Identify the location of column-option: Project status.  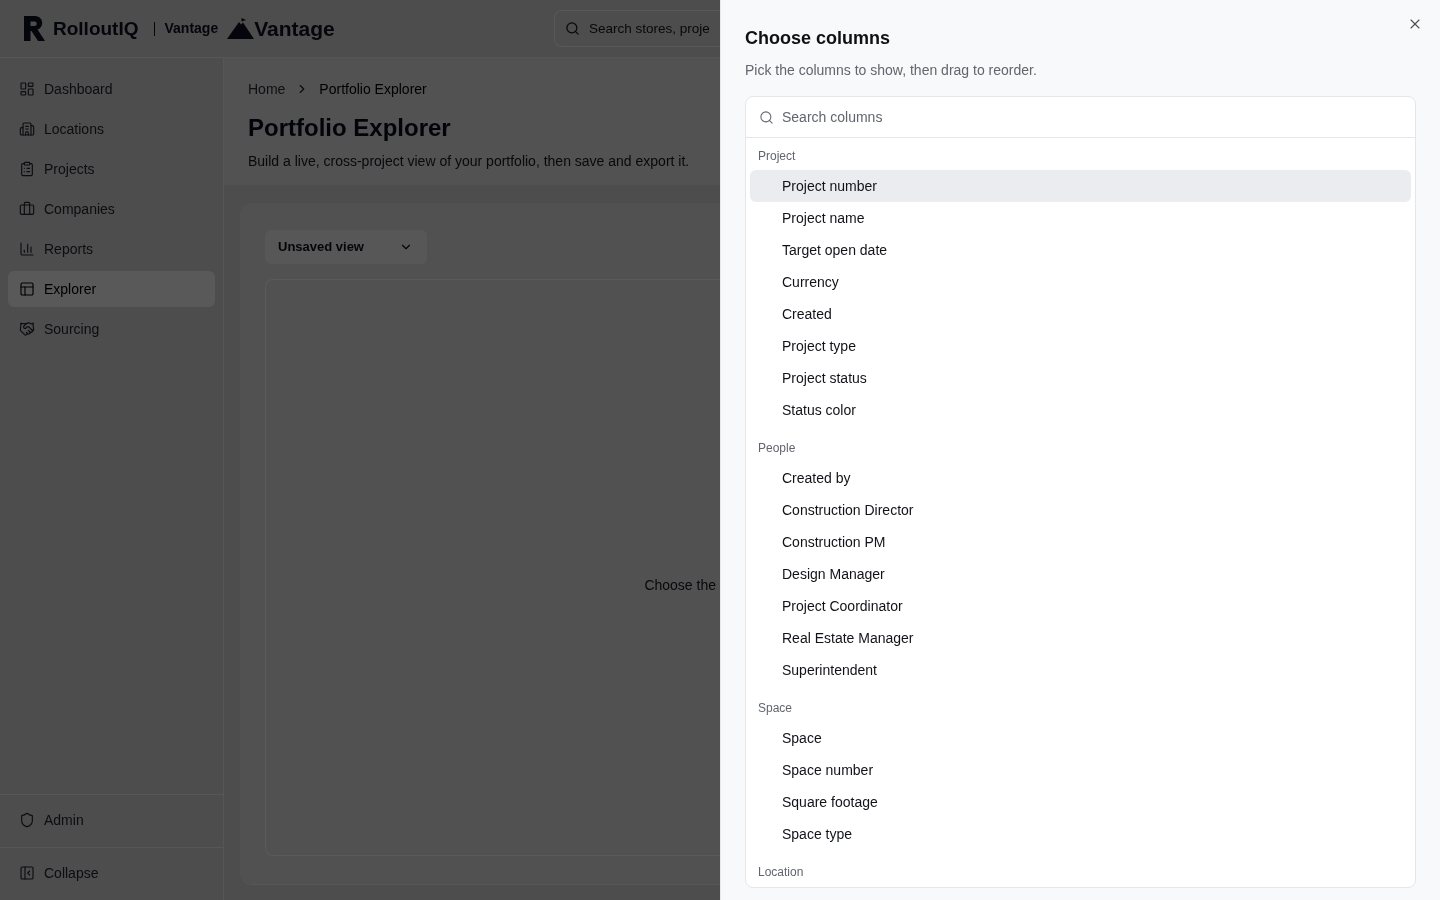
(1080, 378).